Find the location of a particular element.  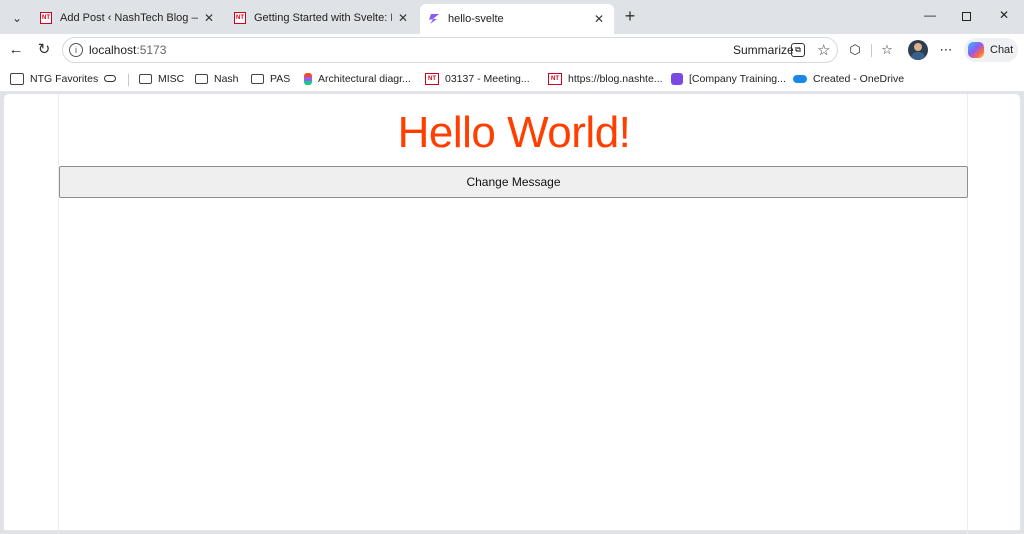

bookmark-ntg-favorites: NTG Favorites is located at coordinates (54, 79).